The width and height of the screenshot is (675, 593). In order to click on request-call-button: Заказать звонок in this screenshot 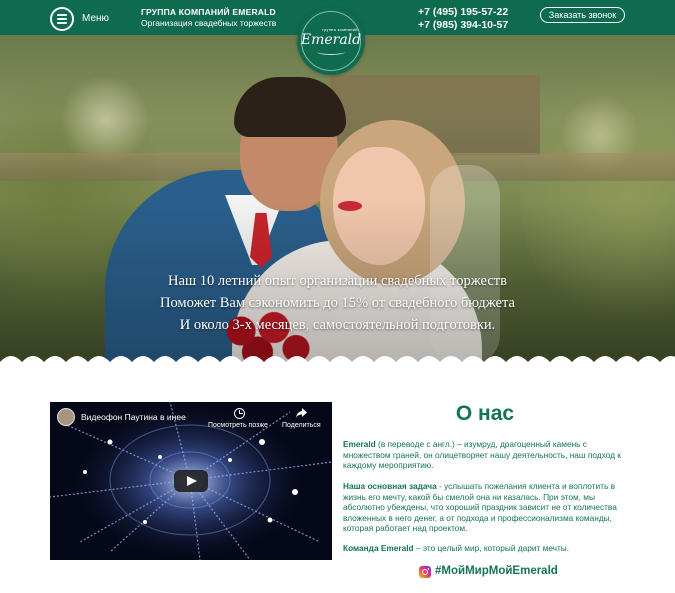, I will do `click(582, 15)`.